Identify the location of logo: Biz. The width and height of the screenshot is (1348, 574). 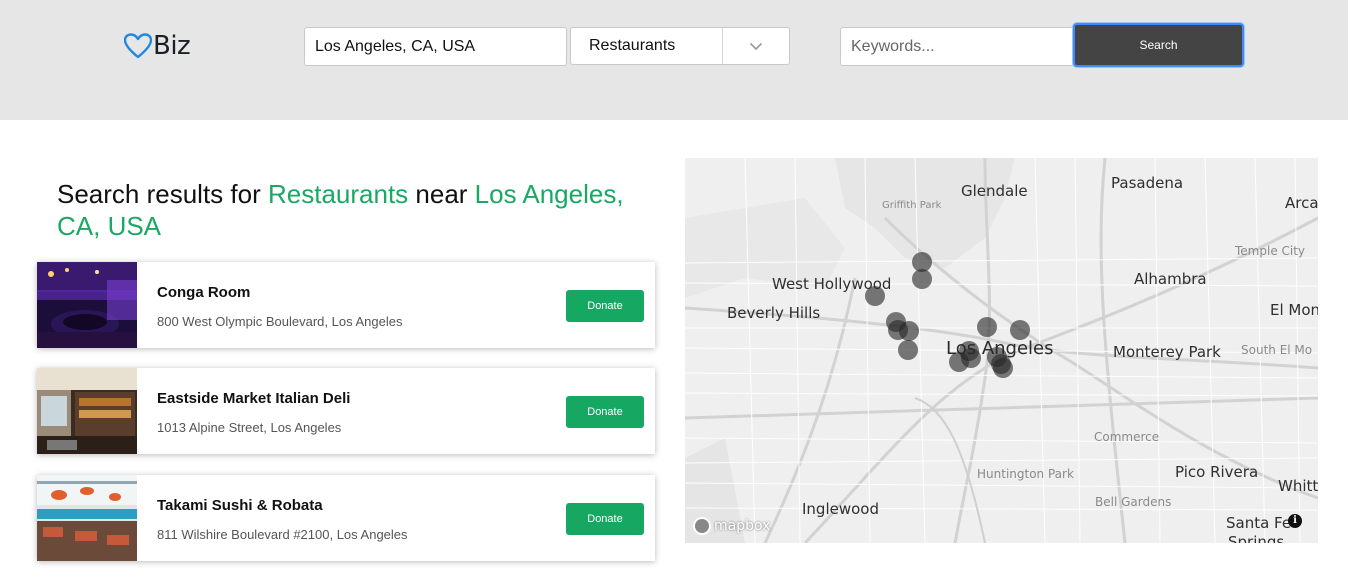
(157, 46).